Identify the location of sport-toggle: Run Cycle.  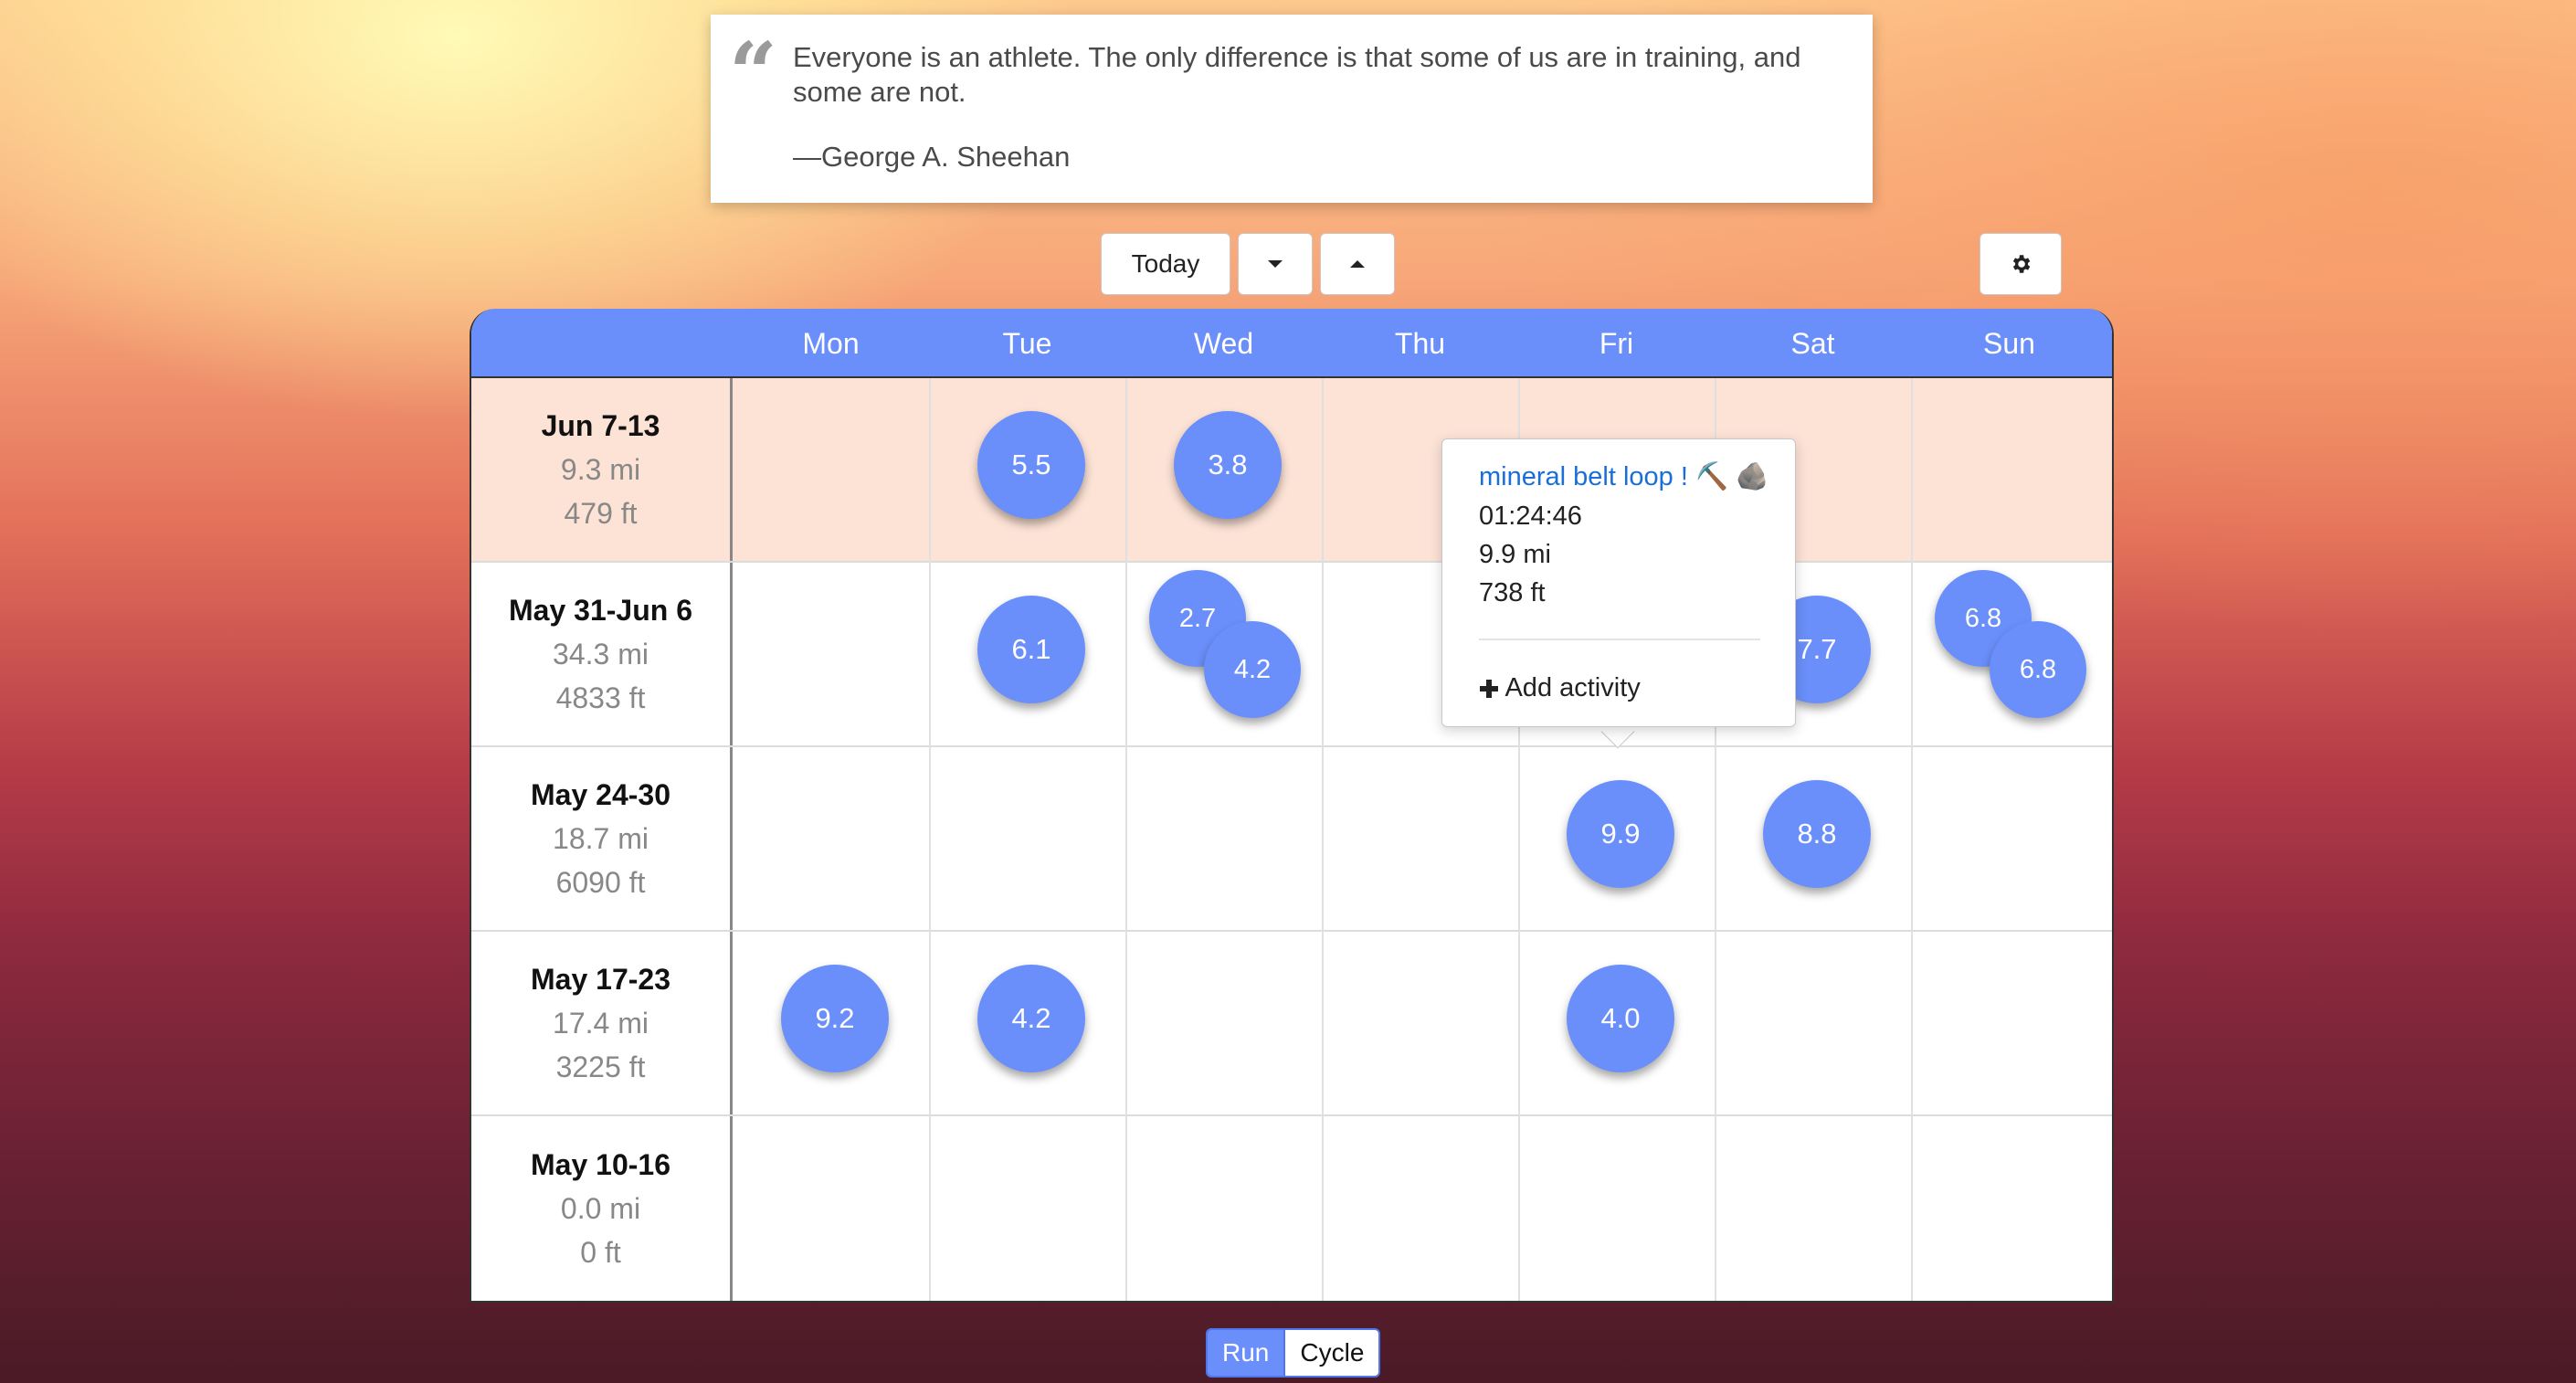
(1293, 1353).